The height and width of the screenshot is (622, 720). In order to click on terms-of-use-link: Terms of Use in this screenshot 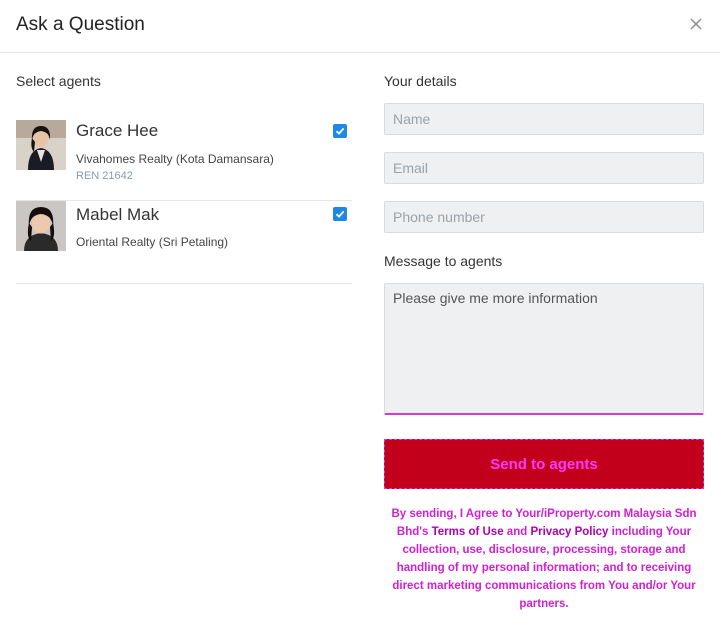, I will do `click(468, 532)`.